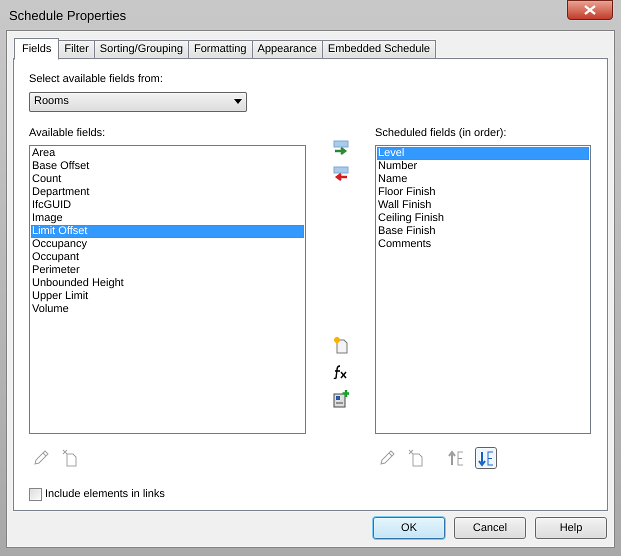 This screenshot has height=556, width=621. What do you see at coordinates (96, 79) in the screenshot?
I see `field-label: Select available fields from:` at bounding box center [96, 79].